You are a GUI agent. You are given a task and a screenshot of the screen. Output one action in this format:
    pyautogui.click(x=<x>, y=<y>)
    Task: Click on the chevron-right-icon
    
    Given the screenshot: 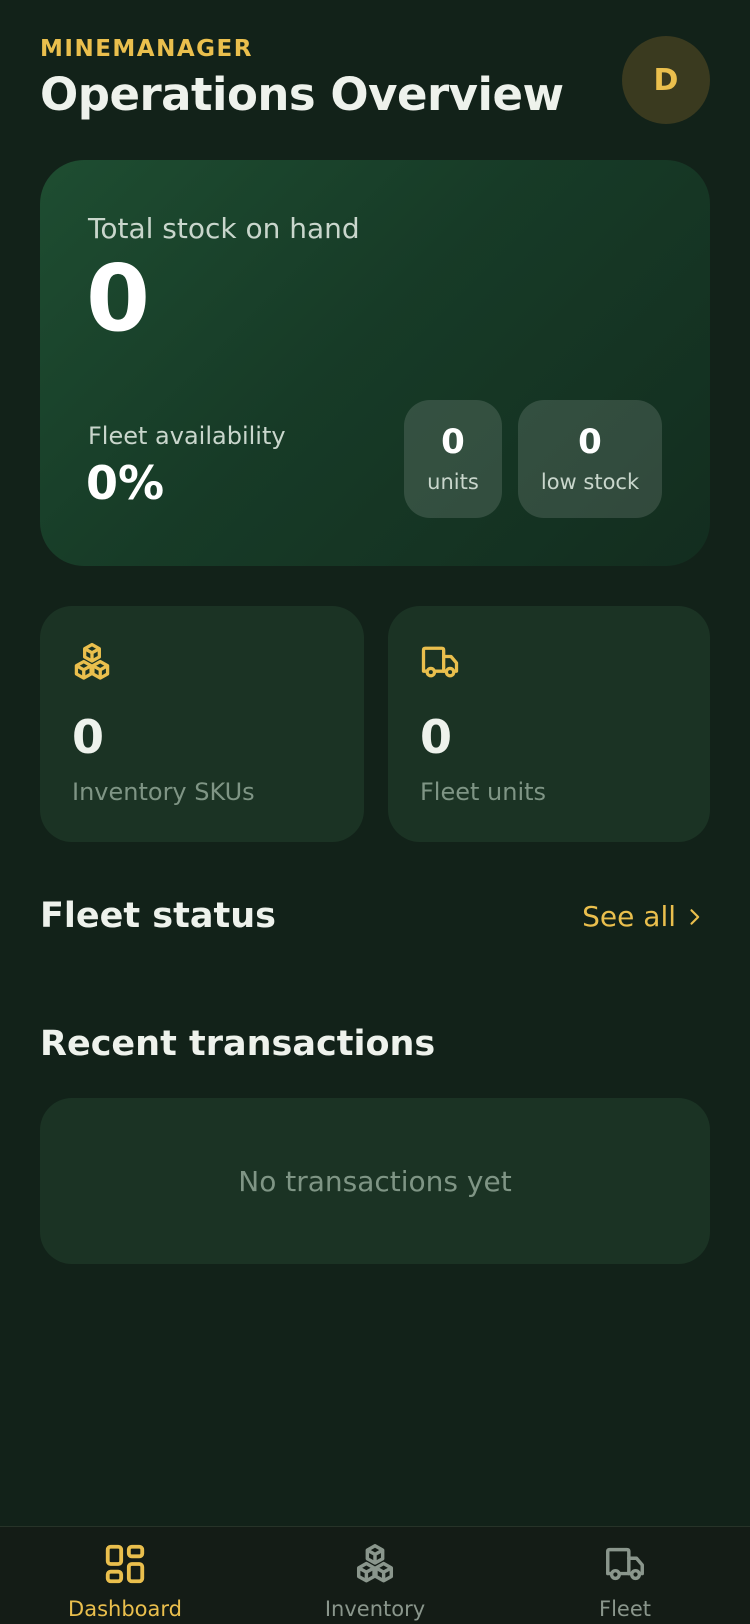 What is the action you would take?
    pyautogui.click(x=695, y=916)
    